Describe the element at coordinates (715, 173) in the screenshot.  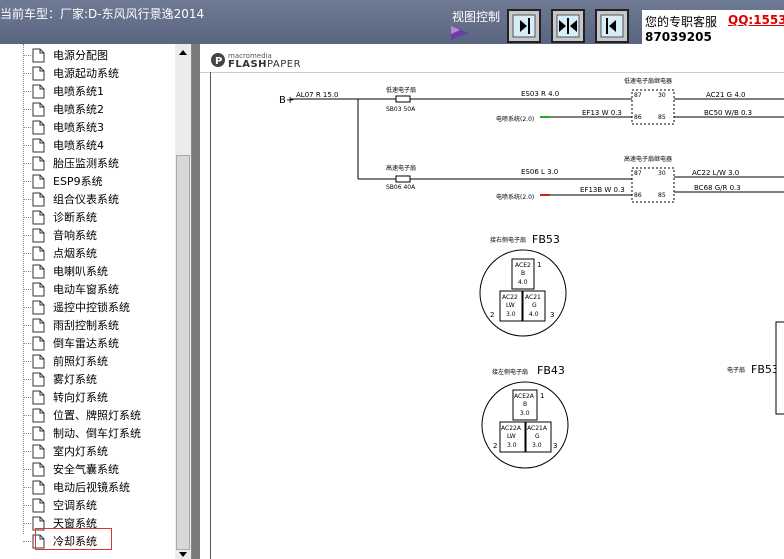
I see `wire-ac22: AC22 L/W 3.0` at that location.